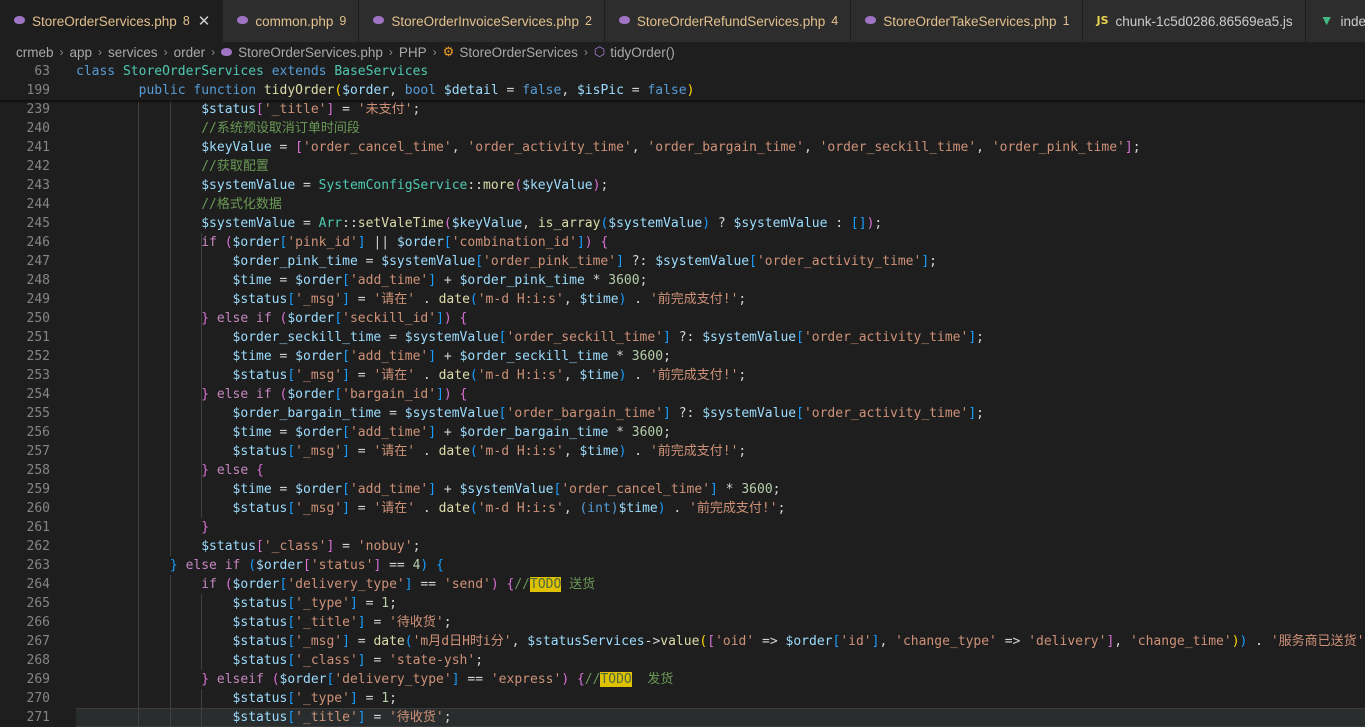 Image resolution: width=1365 pixels, height=727 pixels. I want to click on code-token: ., so click(427, 508).